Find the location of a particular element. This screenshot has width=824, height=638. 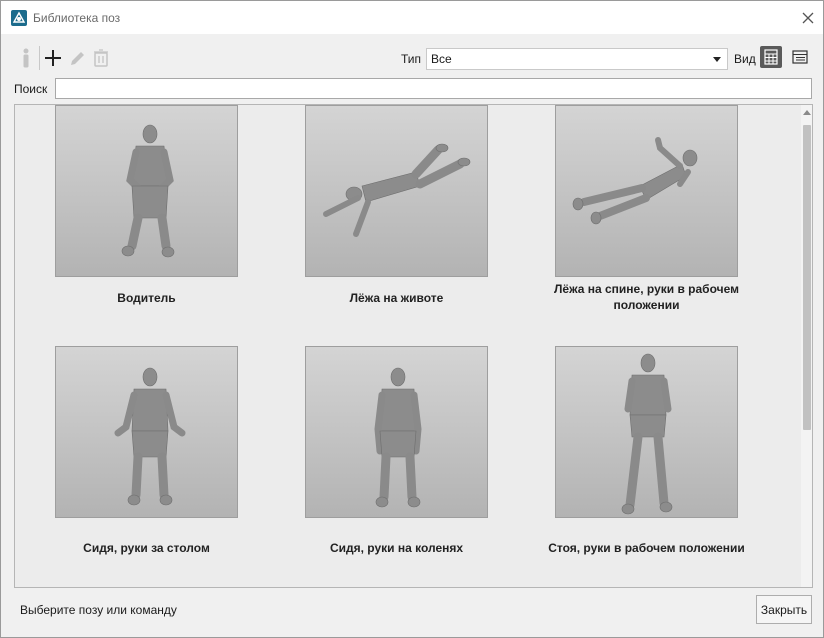

list-view-icon is located at coordinates (800, 57).